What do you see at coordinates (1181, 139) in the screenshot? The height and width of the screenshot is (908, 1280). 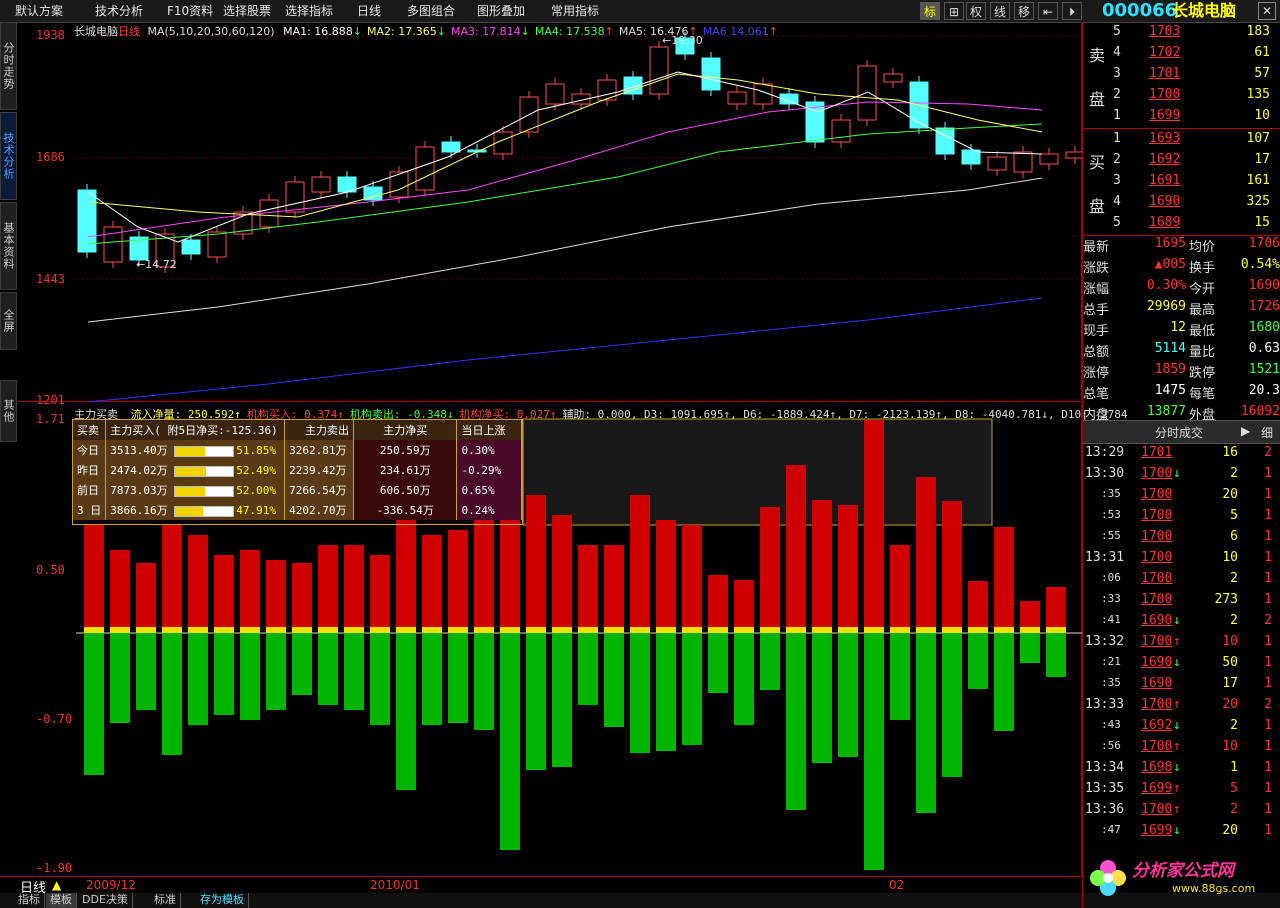 I see `bids-row-0: 1 1693 107` at bounding box center [1181, 139].